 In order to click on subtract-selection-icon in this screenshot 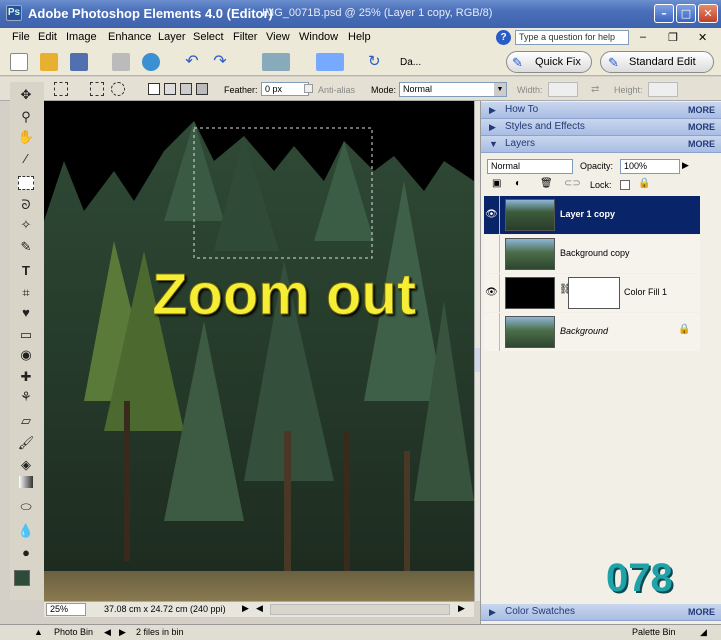, I will do `click(186, 89)`.